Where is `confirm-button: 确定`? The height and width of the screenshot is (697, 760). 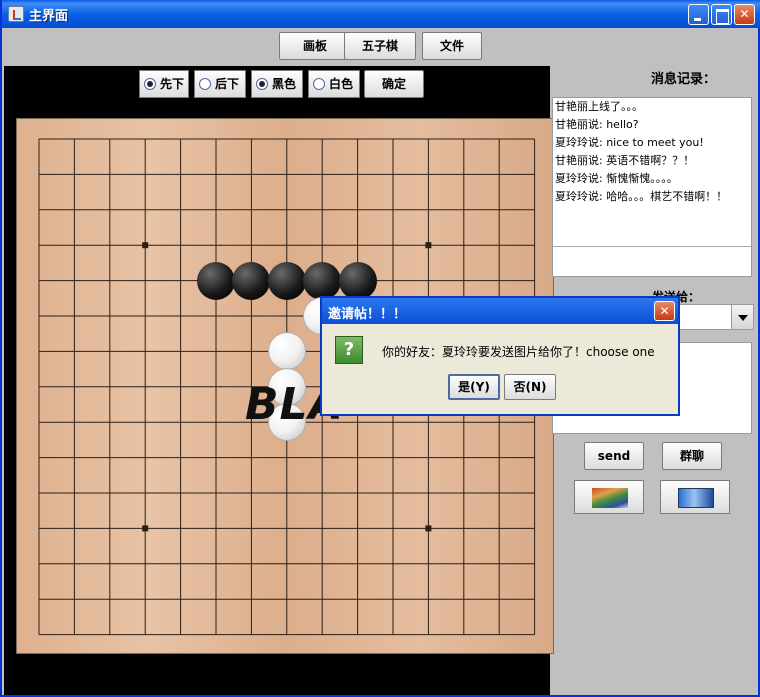 confirm-button: 确定 is located at coordinates (394, 84).